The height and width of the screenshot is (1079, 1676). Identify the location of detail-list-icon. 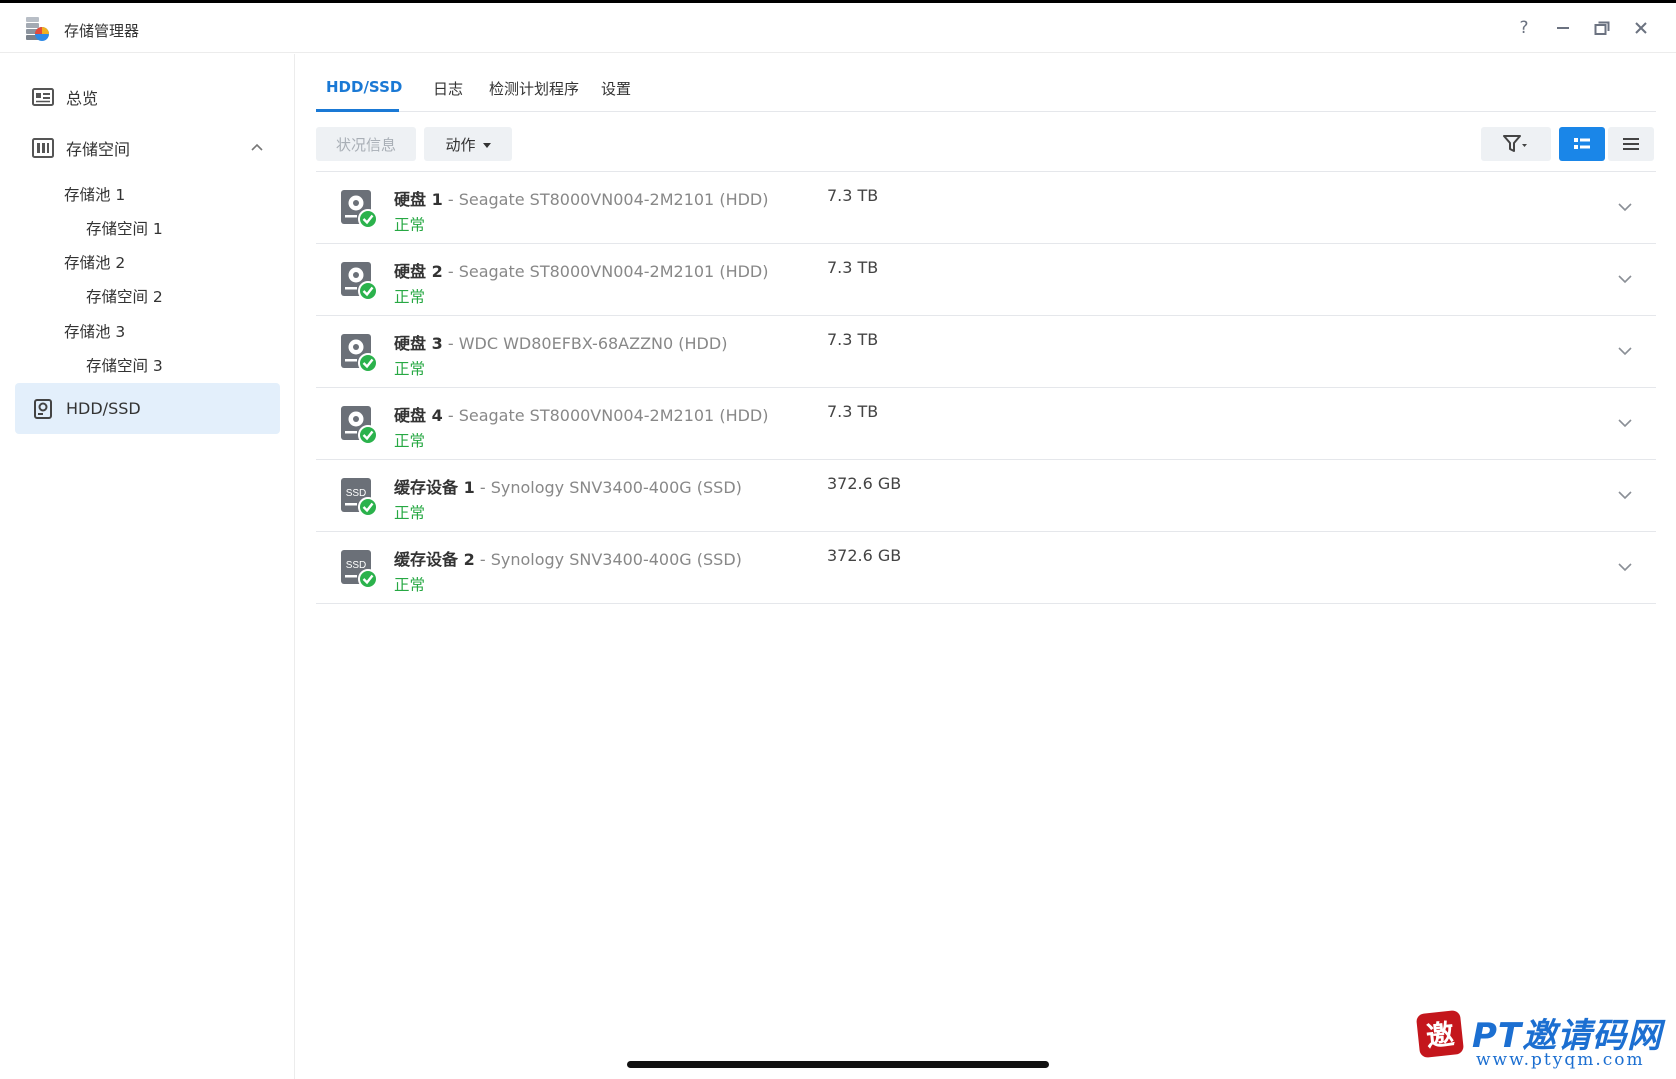
(1582, 143).